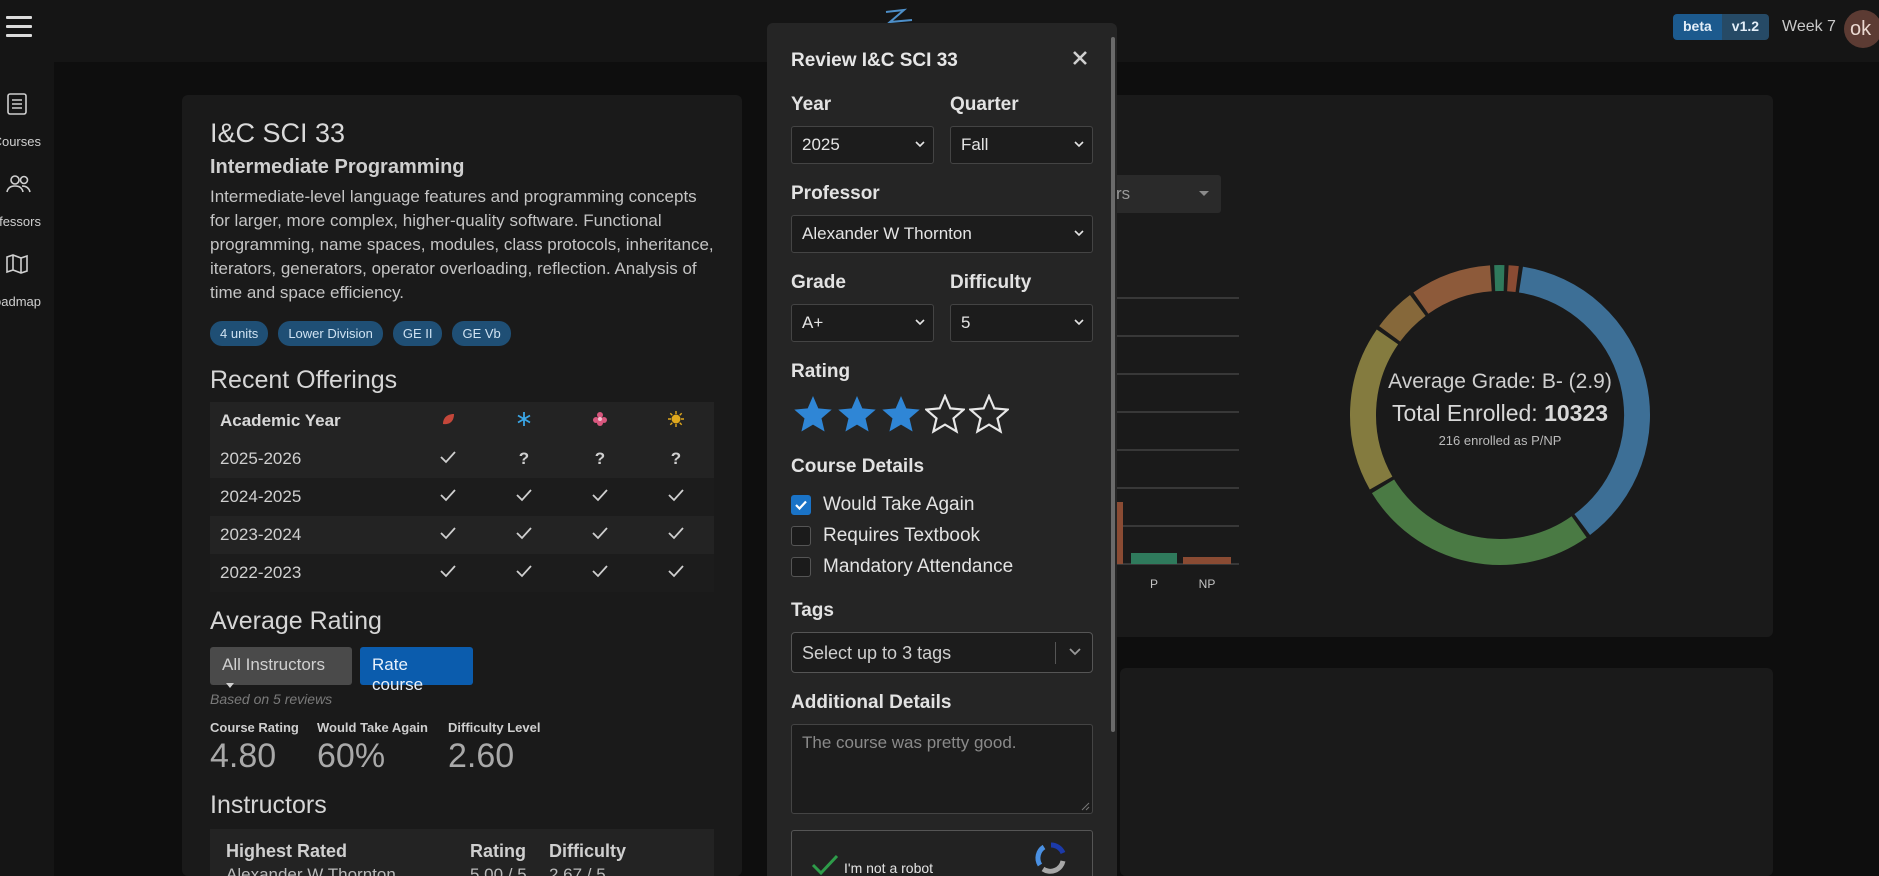 Image resolution: width=1879 pixels, height=876 pixels. I want to click on grade-filter-select: rs, so click(1164, 194).